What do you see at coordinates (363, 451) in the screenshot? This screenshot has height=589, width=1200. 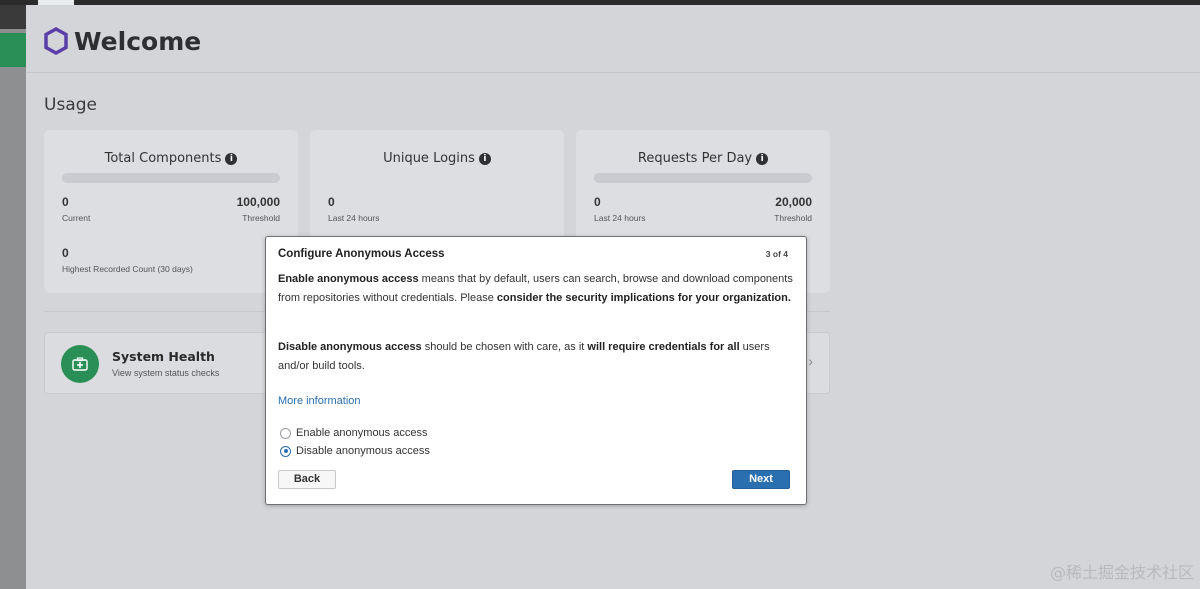 I see `radio-label: Disable anonymous access` at bounding box center [363, 451].